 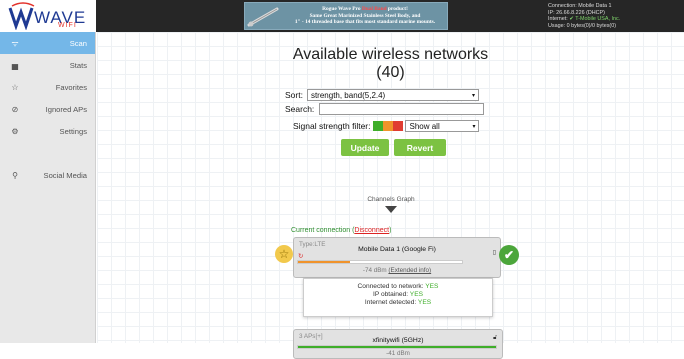 What do you see at coordinates (51, 16) in the screenshot?
I see `logo-mark: WAVE WIFI` at bounding box center [51, 16].